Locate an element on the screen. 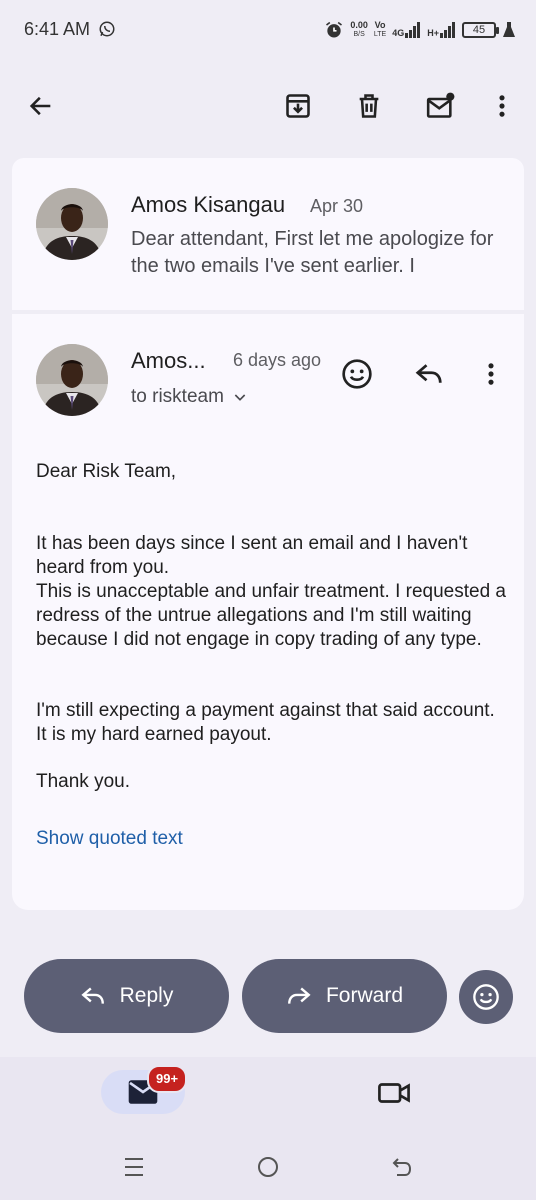 The width and height of the screenshot is (536, 1200). message-date: Apr 30 is located at coordinates (337, 206).